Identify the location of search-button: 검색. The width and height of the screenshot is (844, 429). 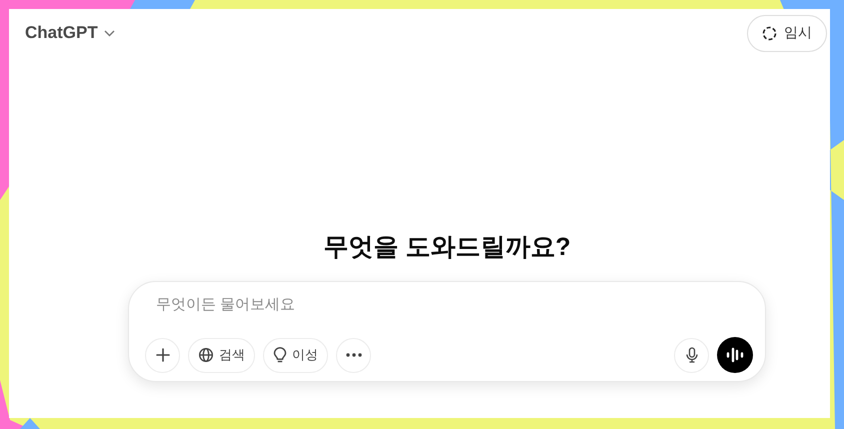
(221, 355).